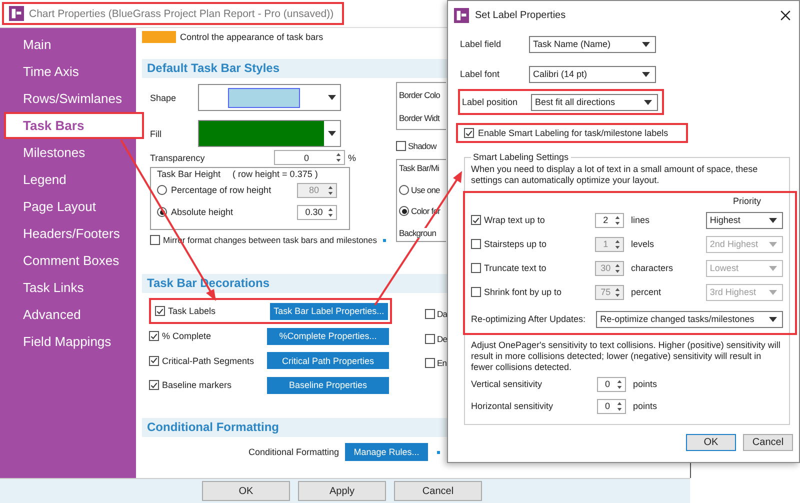 The width and height of the screenshot is (800, 503). I want to click on checkbox-label: Enable Smart Labeling for task/milestone labels, so click(573, 133).